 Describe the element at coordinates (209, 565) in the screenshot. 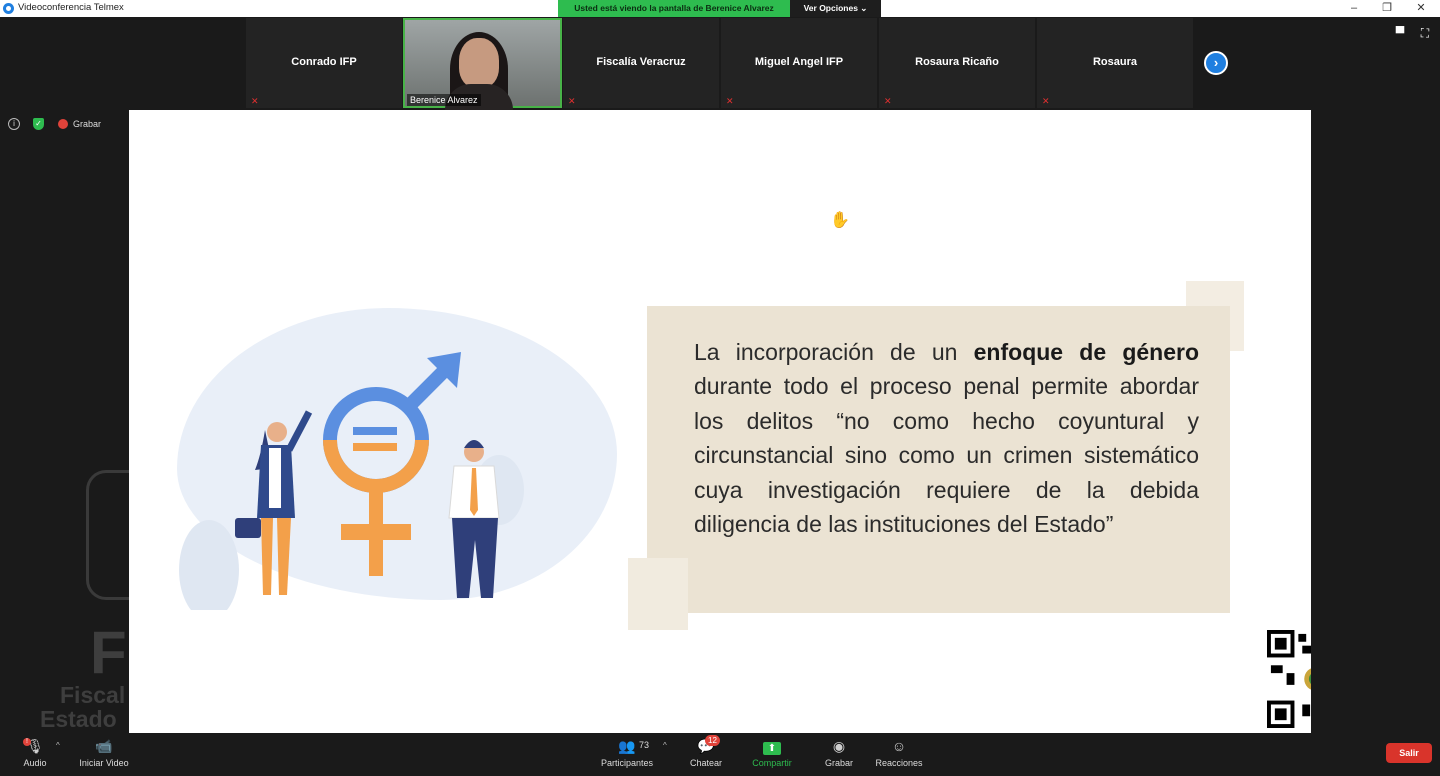

I see `plant-leaf-icon` at that location.